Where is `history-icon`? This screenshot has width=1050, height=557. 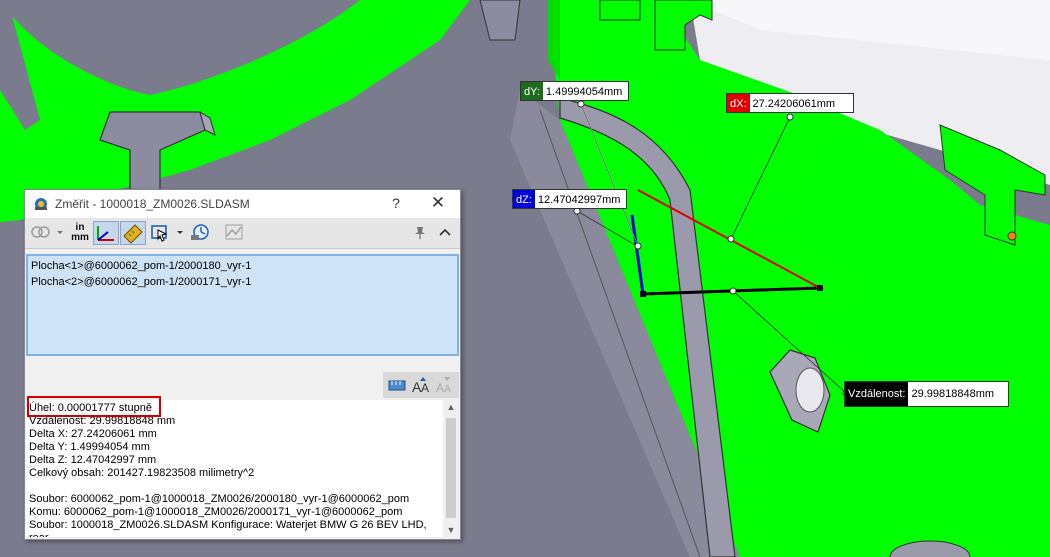
history-icon is located at coordinates (200, 232).